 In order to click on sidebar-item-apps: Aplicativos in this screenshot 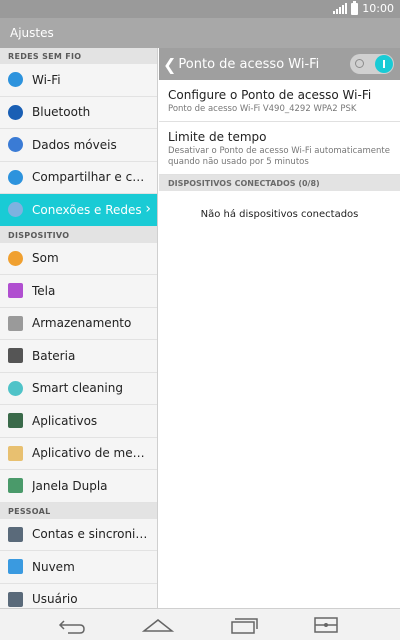, I will do `click(78, 421)`.